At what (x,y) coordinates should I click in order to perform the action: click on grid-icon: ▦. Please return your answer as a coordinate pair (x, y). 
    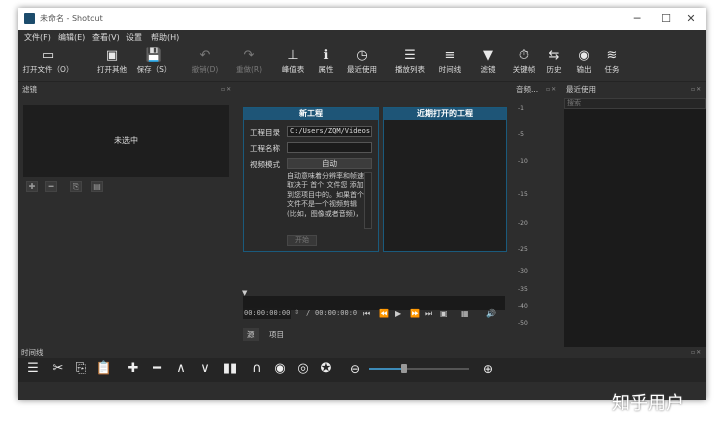
    Looking at the image, I should click on (465, 313).